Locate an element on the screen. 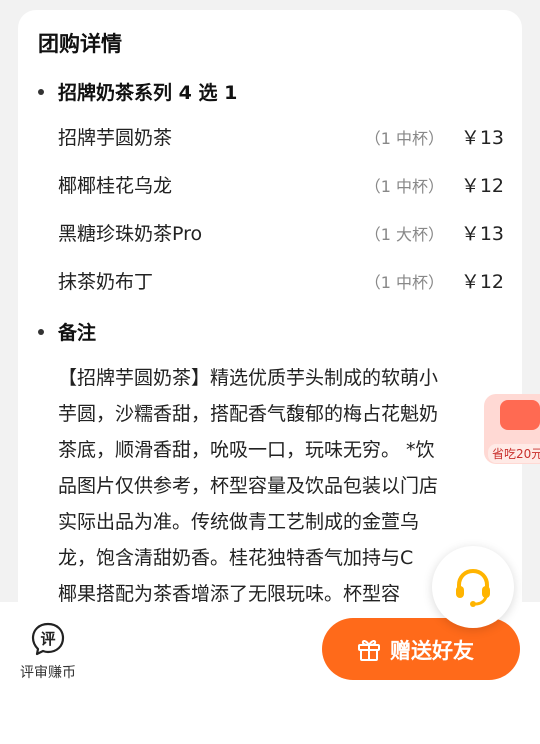 The width and height of the screenshot is (540, 744). customer-service-button is located at coordinates (473, 587).